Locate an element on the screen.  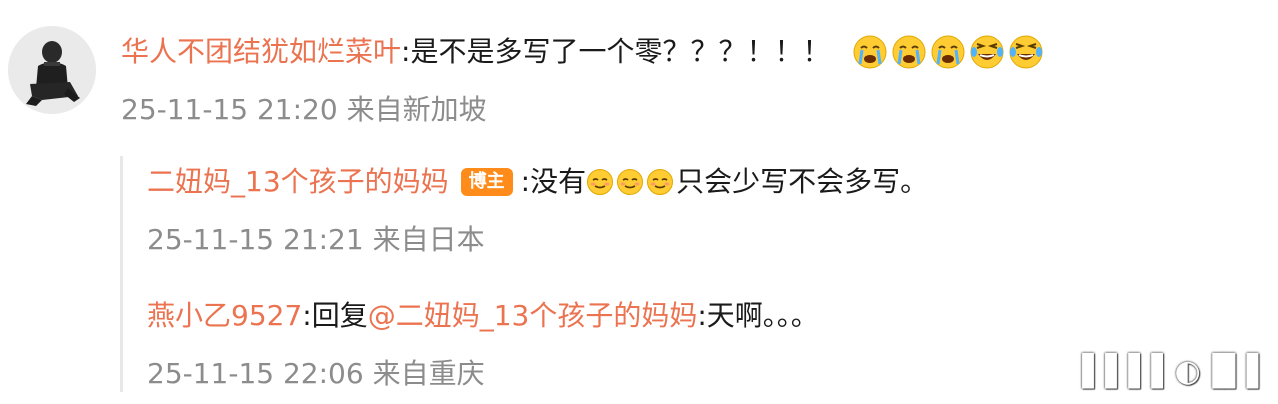
reply-1-username: 二妞妈_13个孩子的妈妈 is located at coordinates (298, 182).